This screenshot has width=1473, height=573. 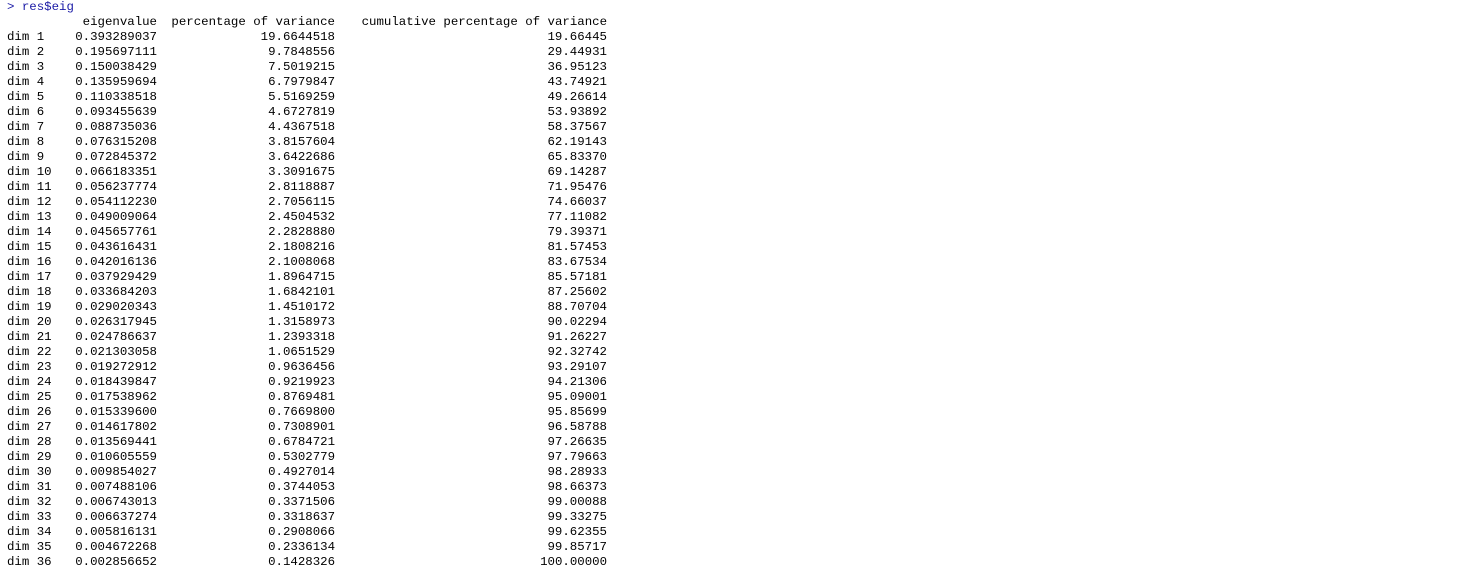 What do you see at coordinates (29, 412) in the screenshot?
I see `row-name: dim 26` at bounding box center [29, 412].